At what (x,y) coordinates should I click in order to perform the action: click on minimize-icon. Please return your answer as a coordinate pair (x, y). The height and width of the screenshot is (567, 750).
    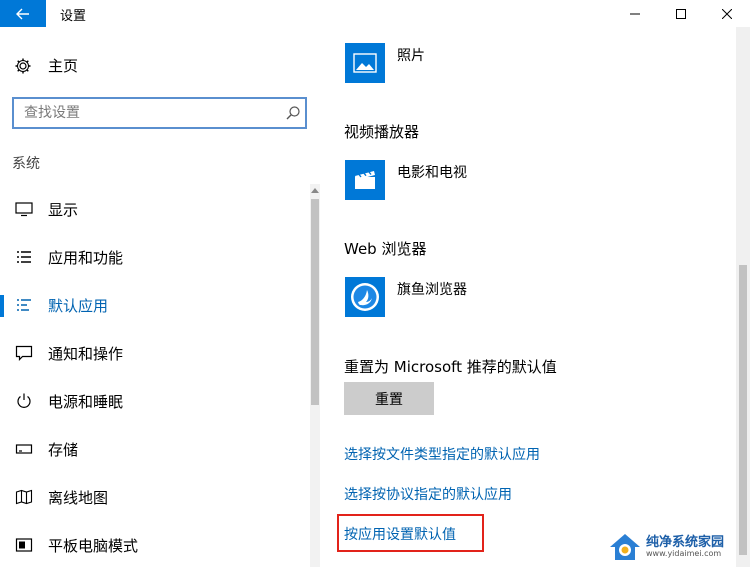
    Looking at the image, I should click on (635, 13).